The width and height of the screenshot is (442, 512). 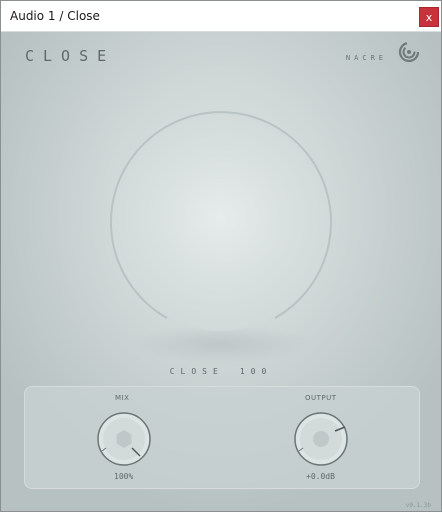 What do you see at coordinates (70, 56) in the screenshot?
I see `plugin-title: CLOSE` at bounding box center [70, 56].